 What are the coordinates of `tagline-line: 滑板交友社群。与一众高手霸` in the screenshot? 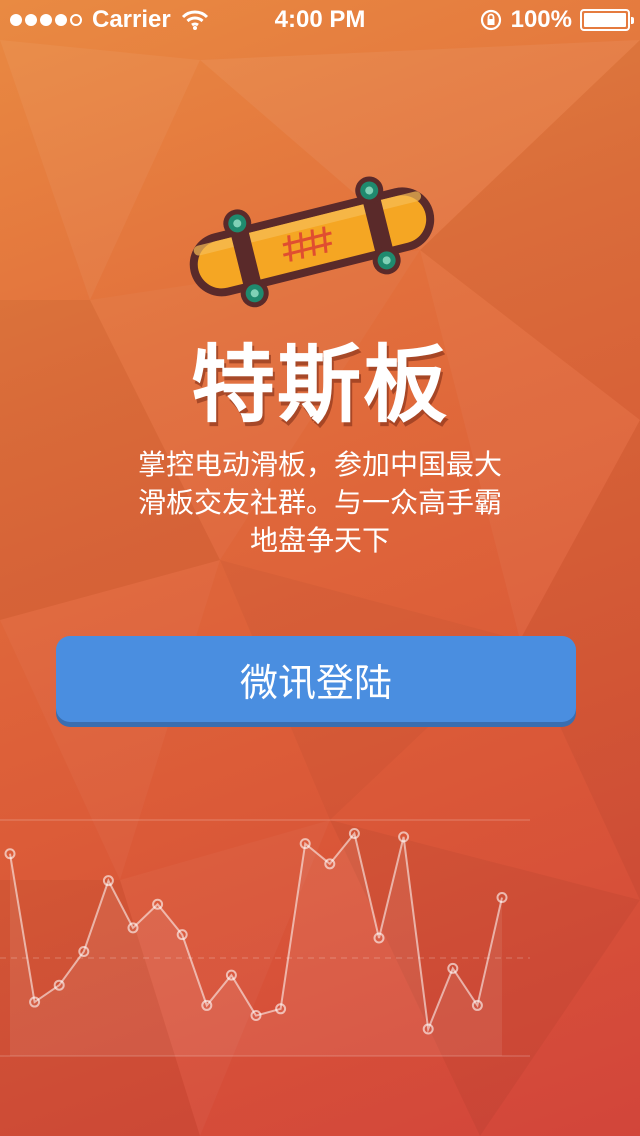 It's located at (319, 502).